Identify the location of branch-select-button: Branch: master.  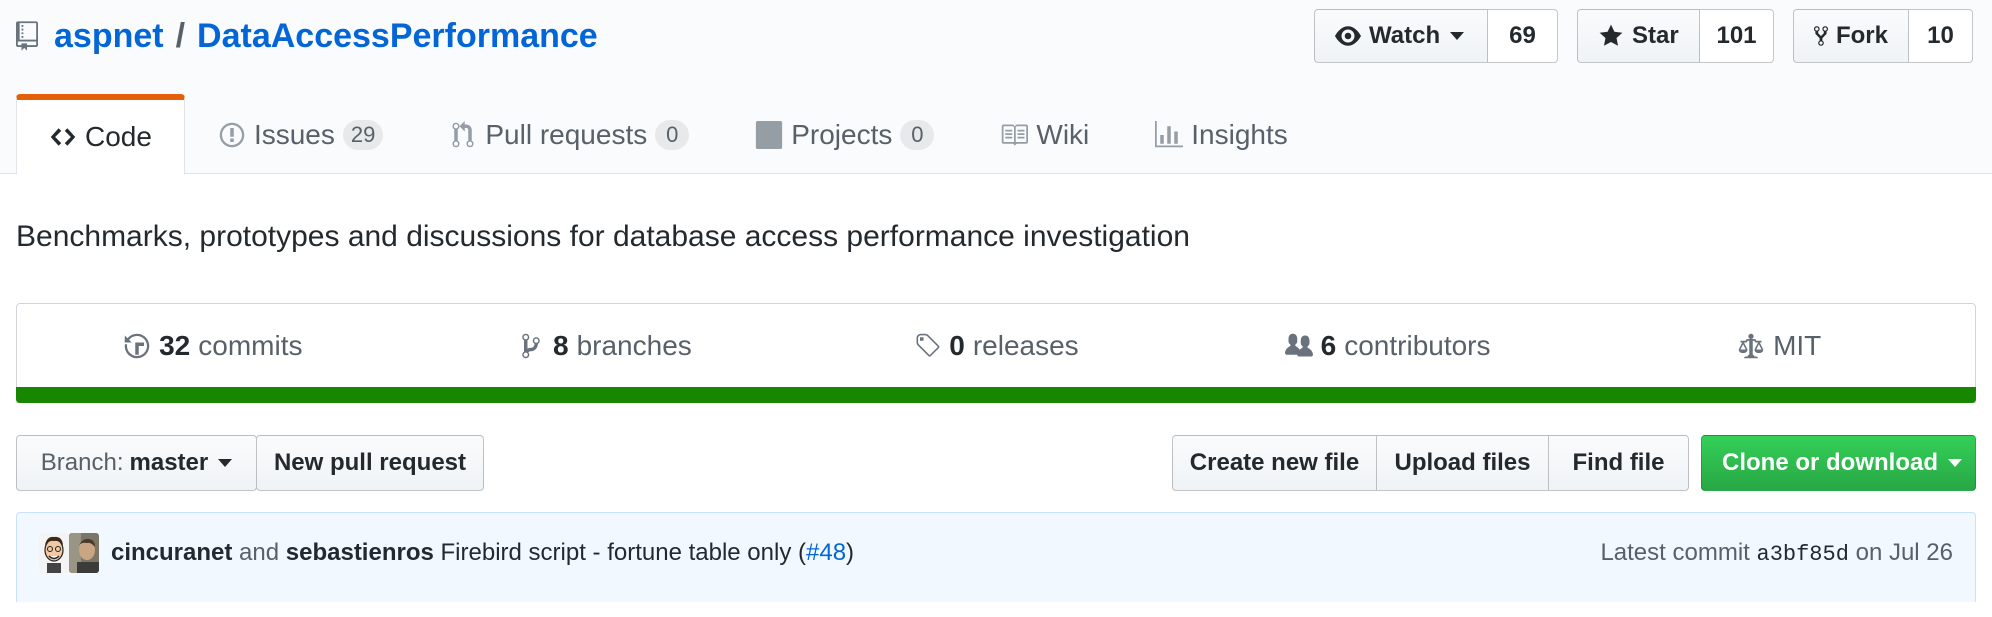
(136, 463).